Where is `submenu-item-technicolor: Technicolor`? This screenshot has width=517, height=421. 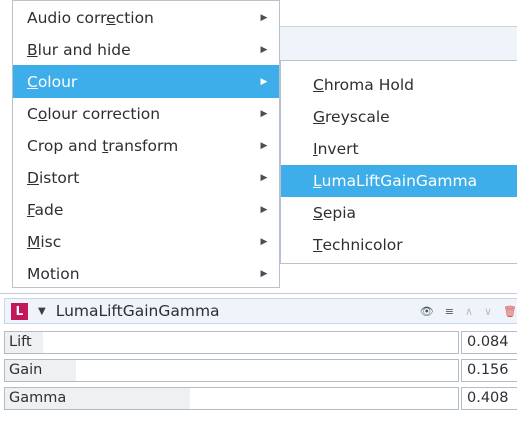 submenu-item-technicolor: Technicolor is located at coordinates (399, 245).